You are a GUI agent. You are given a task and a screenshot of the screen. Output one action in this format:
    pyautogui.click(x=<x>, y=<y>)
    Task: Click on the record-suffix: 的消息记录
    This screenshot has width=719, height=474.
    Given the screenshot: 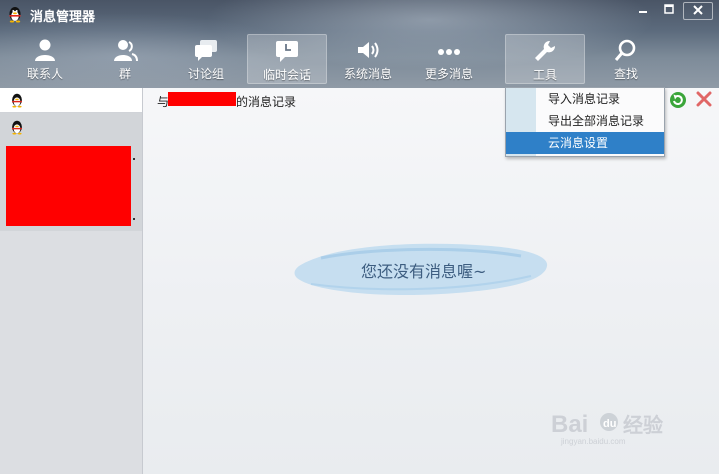 What is the action you would take?
    pyautogui.click(x=266, y=102)
    